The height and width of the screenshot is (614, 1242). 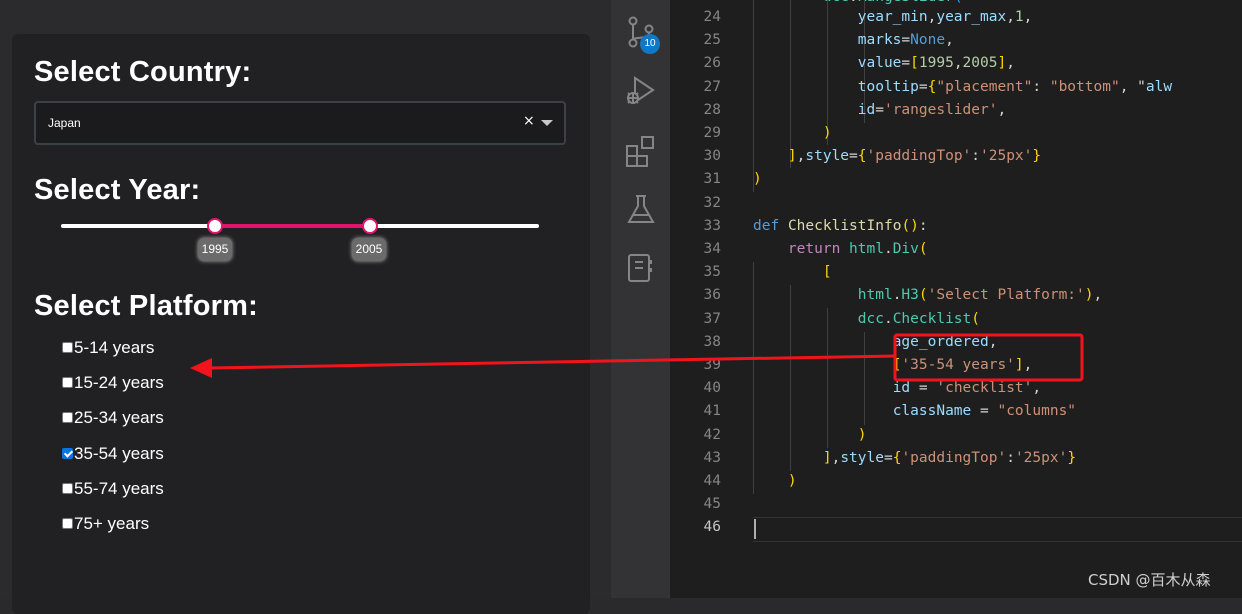 What do you see at coordinates (201, 368) in the screenshot?
I see `annotation-arrow-head` at bounding box center [201, 368].